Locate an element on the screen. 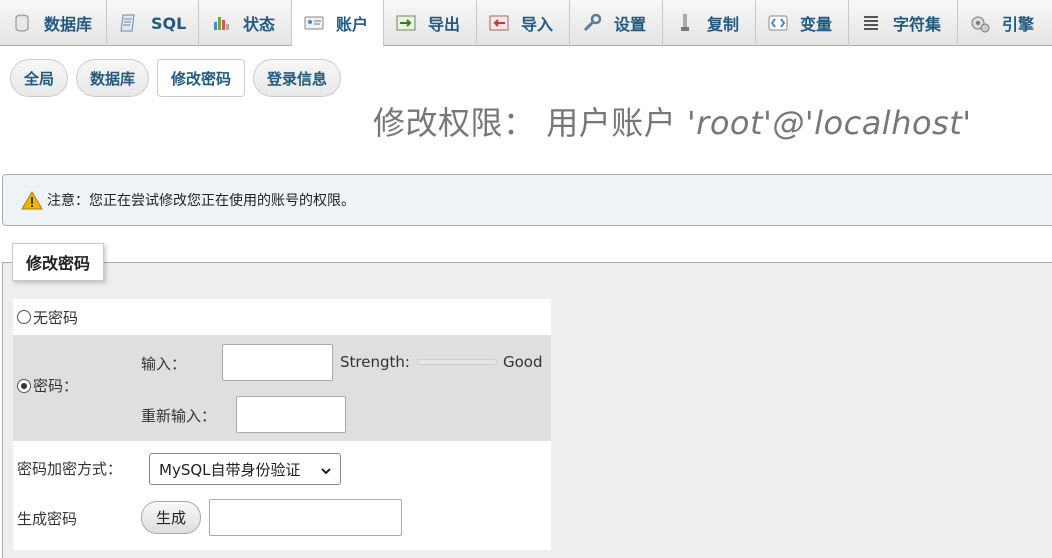  hash-method-select: MySQL自带身份验证 is located at coordinates (245, 469).